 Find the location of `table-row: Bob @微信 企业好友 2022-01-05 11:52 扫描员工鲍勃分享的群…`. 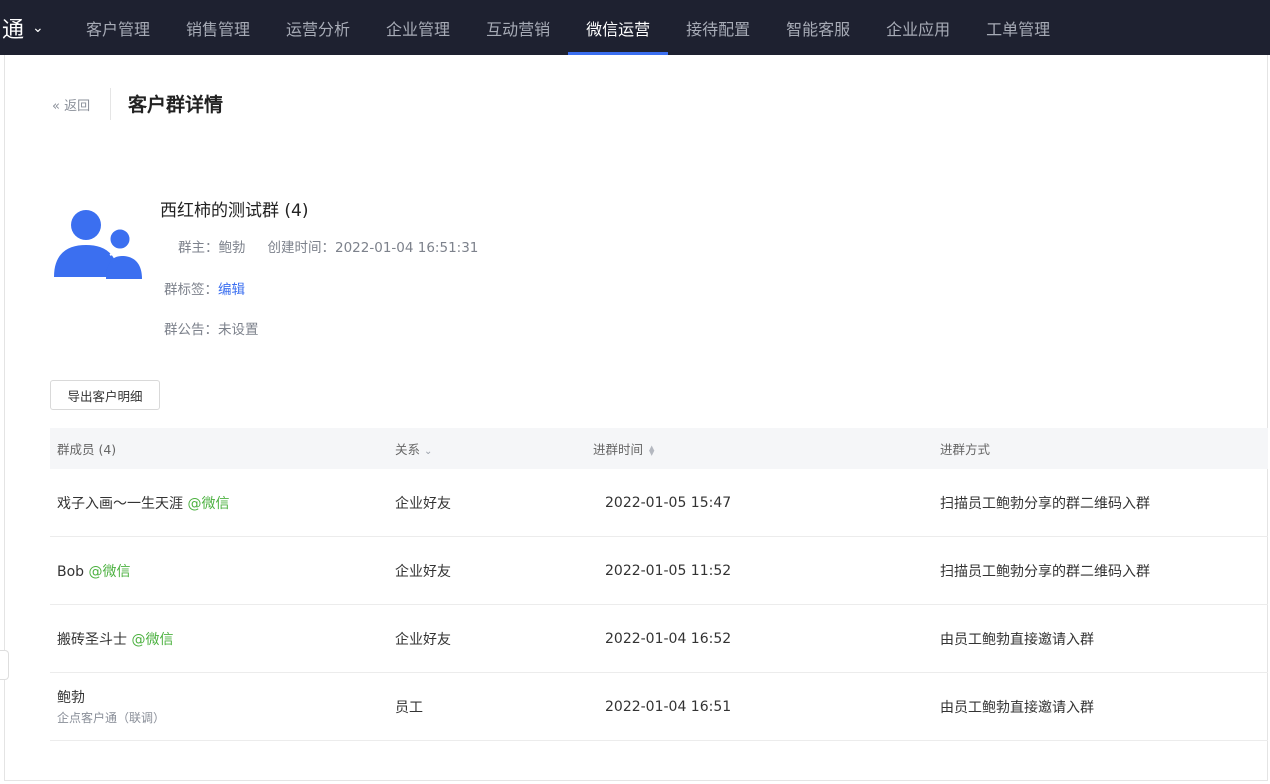

table-row: Bob @微信 企业好友 2022-01-05 11:52 扫描员工鲍勃分享的群… is located at coordinates (659, 571).